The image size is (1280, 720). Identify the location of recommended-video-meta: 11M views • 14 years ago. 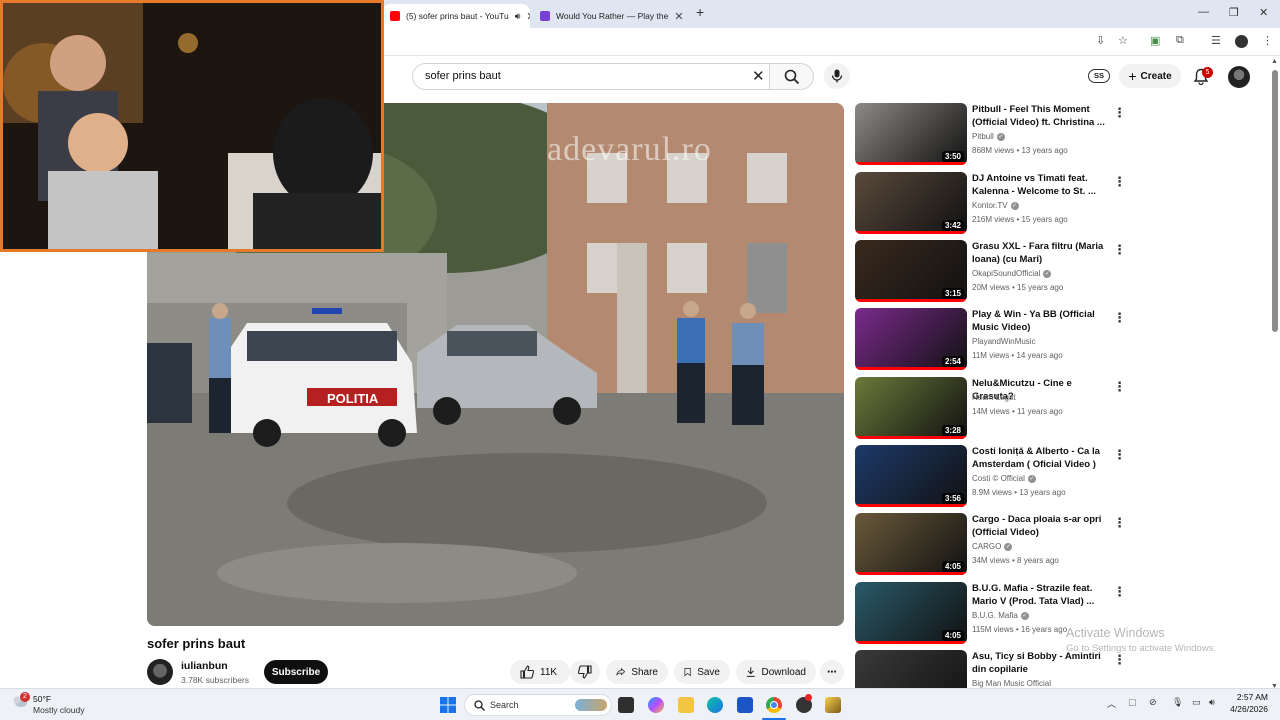
(1017, 355).